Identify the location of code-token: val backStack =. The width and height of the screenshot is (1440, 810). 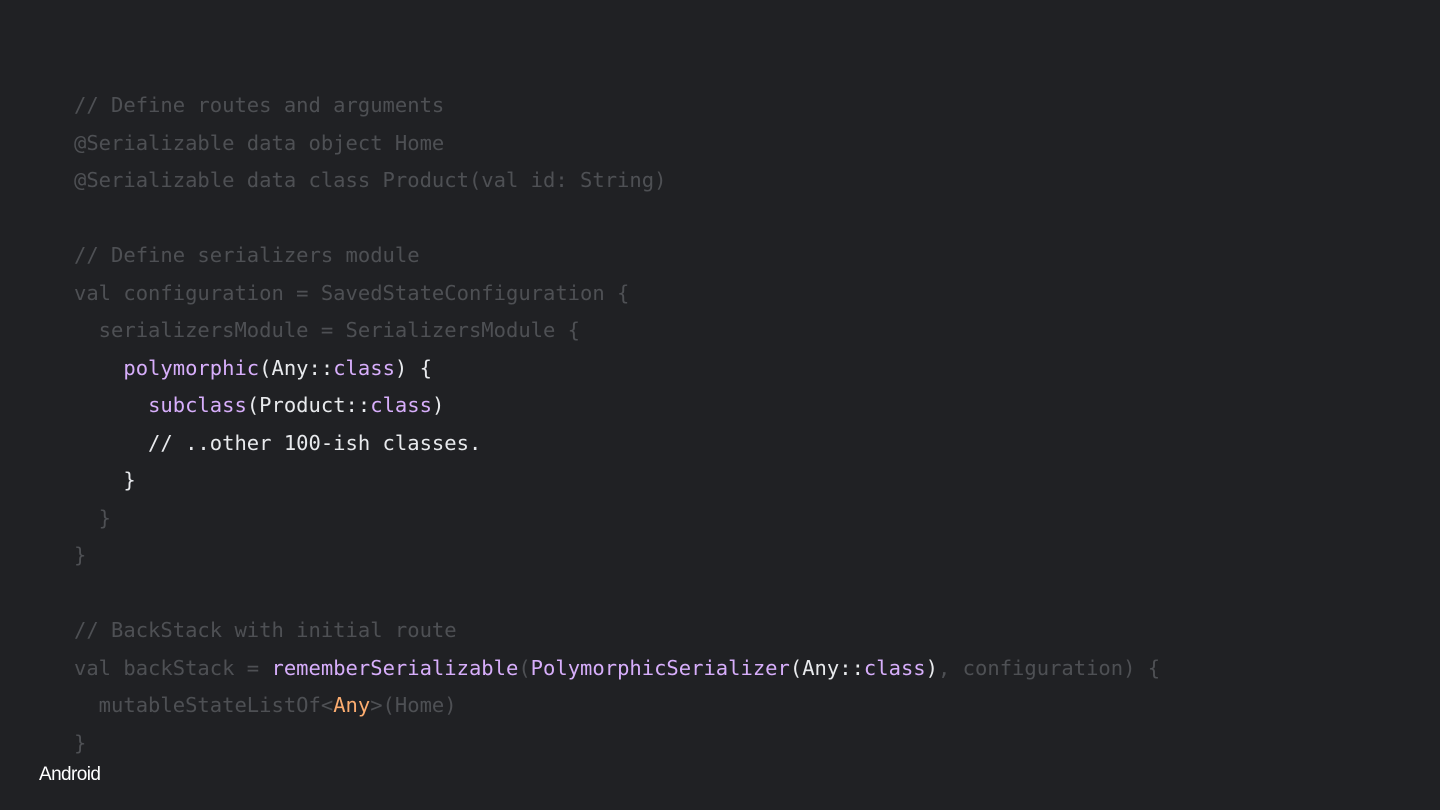
(173, 667).